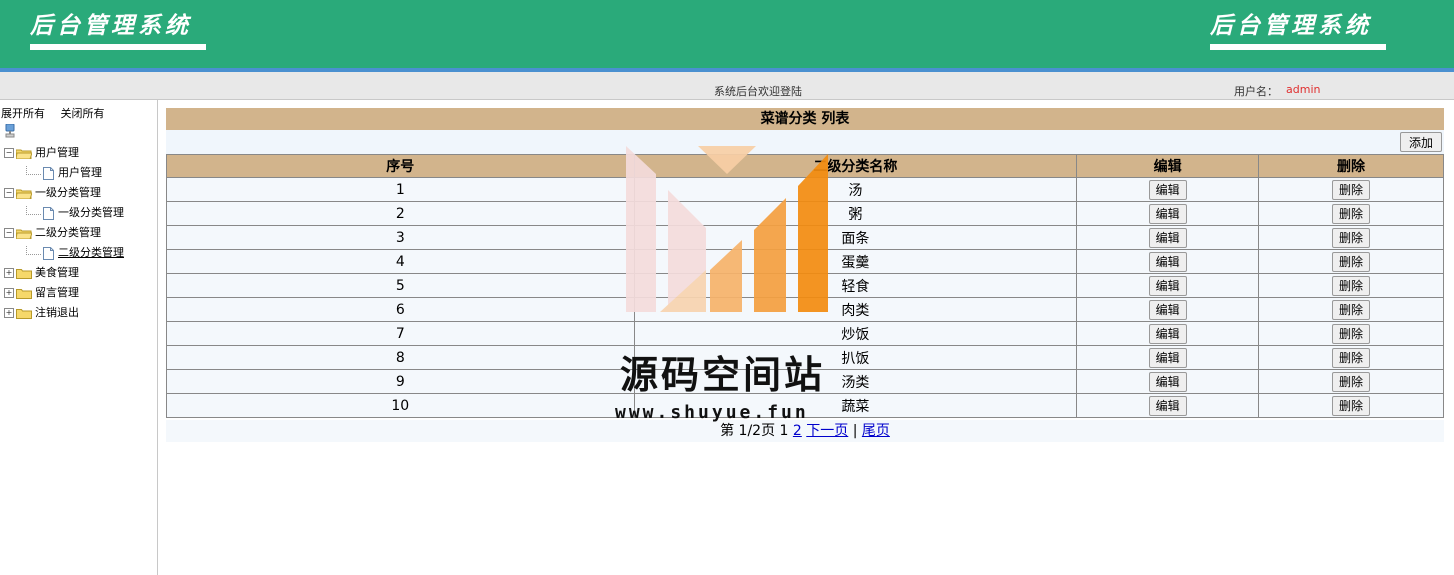 This screenshot has width=1454, height=575. I want to click on tree-folder-user: − 用户管理, so click(41, 153).